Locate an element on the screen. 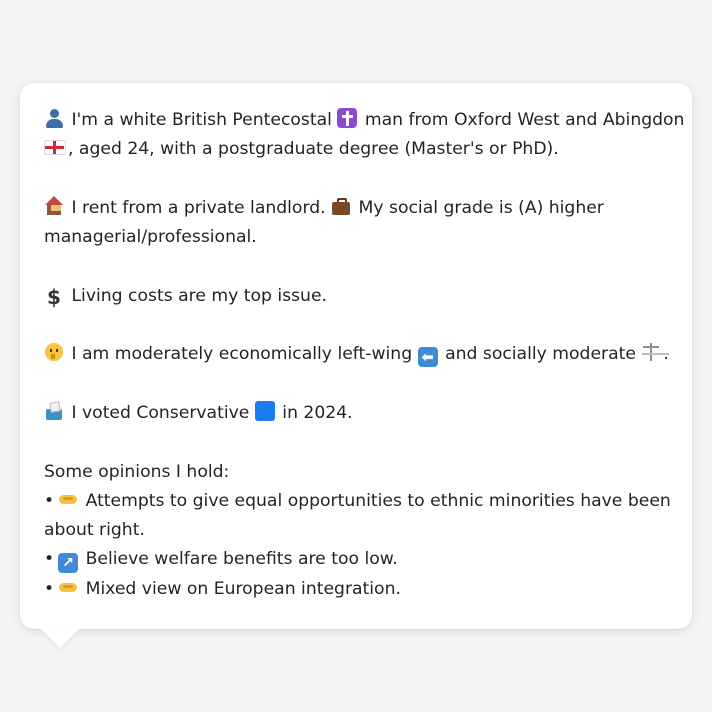  housing-text-c: managerial/professional. is located at coordinates (150, 237).